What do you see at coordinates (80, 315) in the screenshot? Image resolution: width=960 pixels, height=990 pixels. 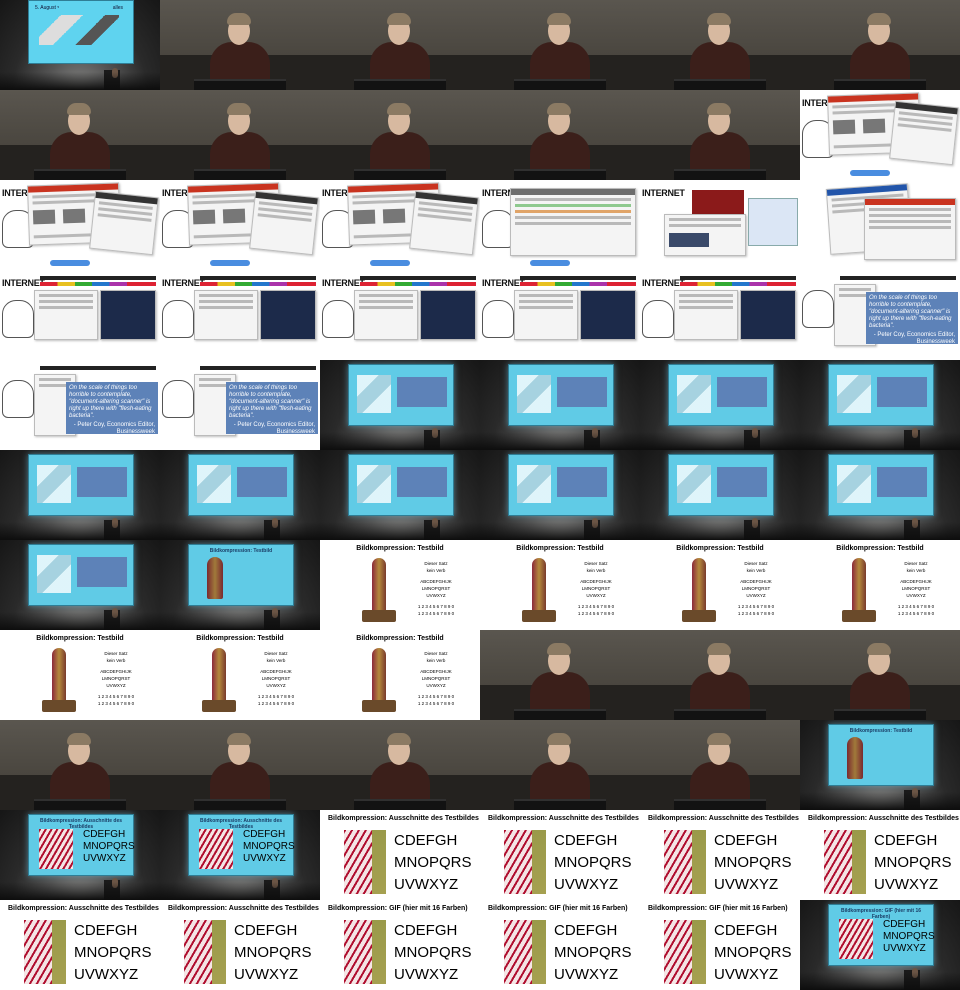 I see `slide-website-collage-19: INTERNET` at bounding box center [80, 315].